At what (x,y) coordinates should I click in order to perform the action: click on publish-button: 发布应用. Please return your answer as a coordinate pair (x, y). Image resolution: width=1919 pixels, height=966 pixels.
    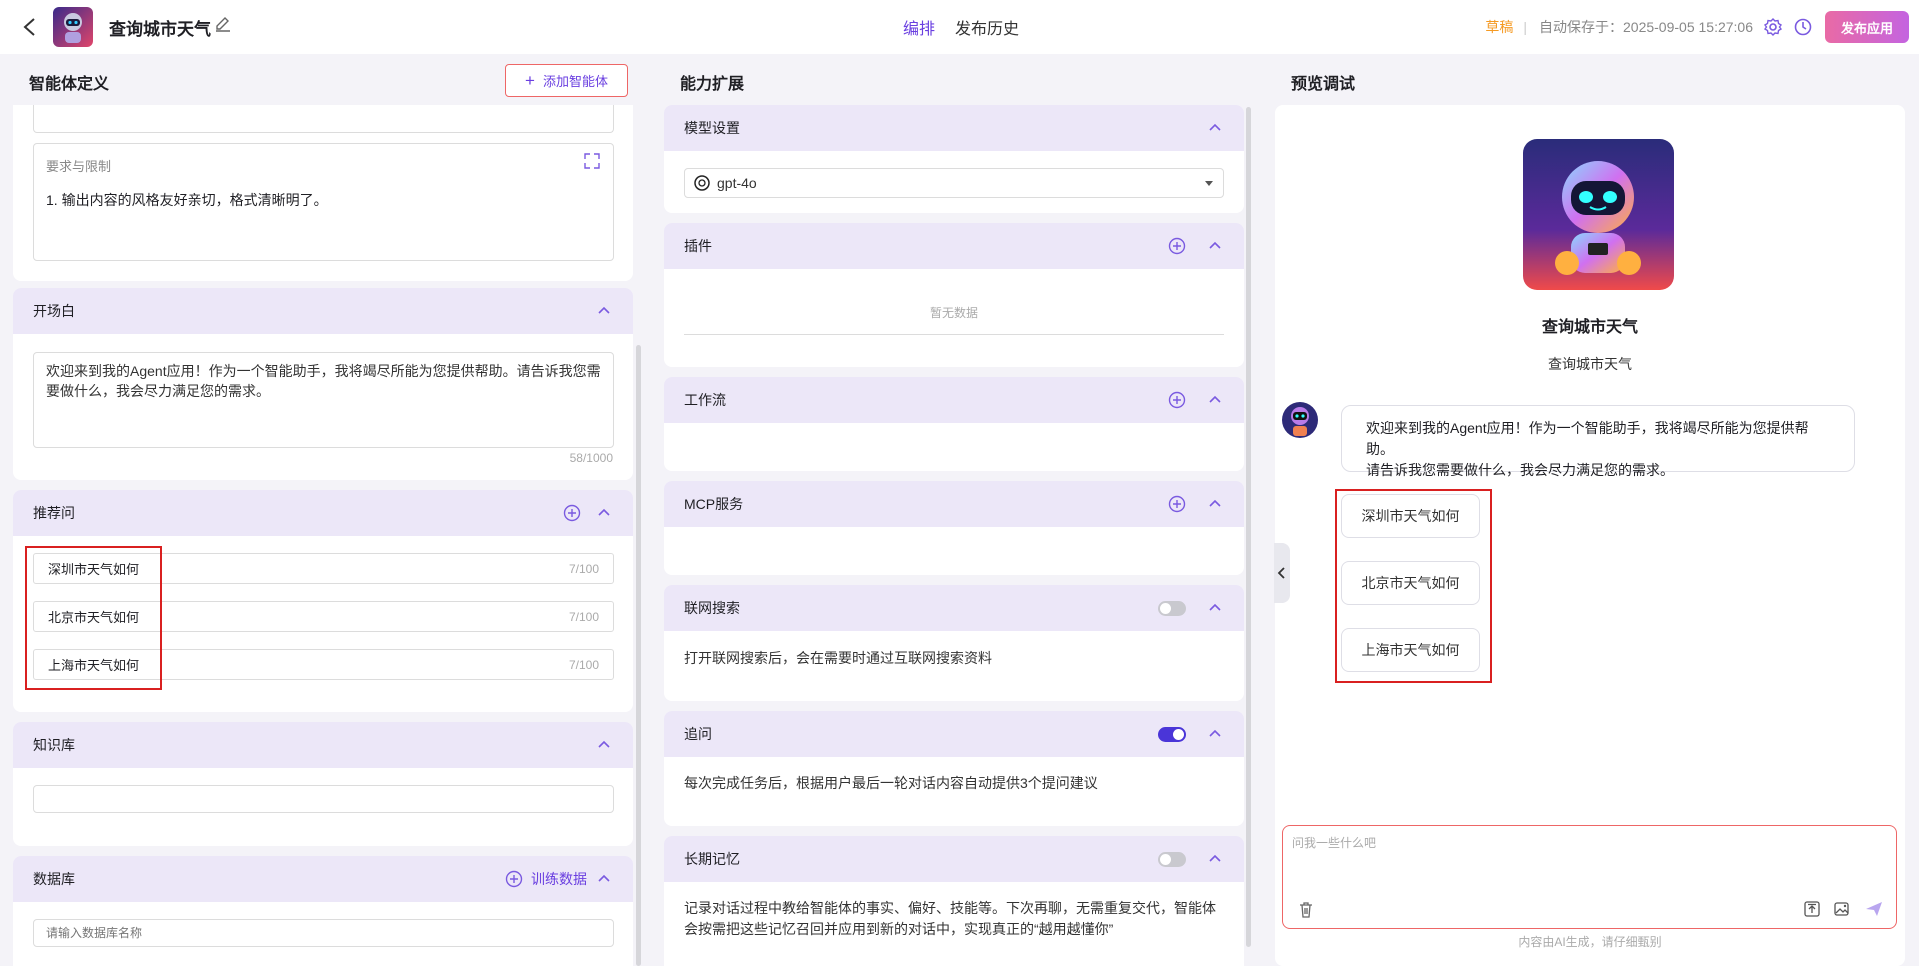
    Looking at the image, I should click on (1867, 27).